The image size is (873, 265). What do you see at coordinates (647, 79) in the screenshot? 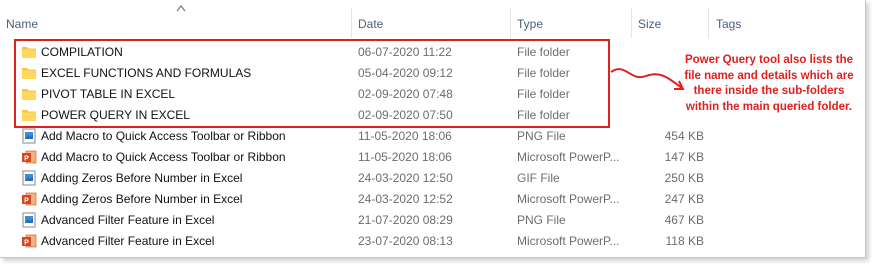
I see `callout-arrow-icon` at bounding box center [647, 79].